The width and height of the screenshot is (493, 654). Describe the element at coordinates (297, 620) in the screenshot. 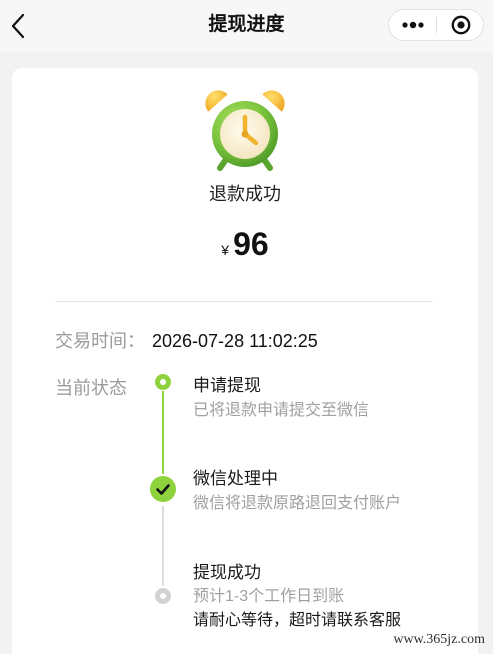

I see `step-note: 请耐心等待，超时请联系客服` at that location.